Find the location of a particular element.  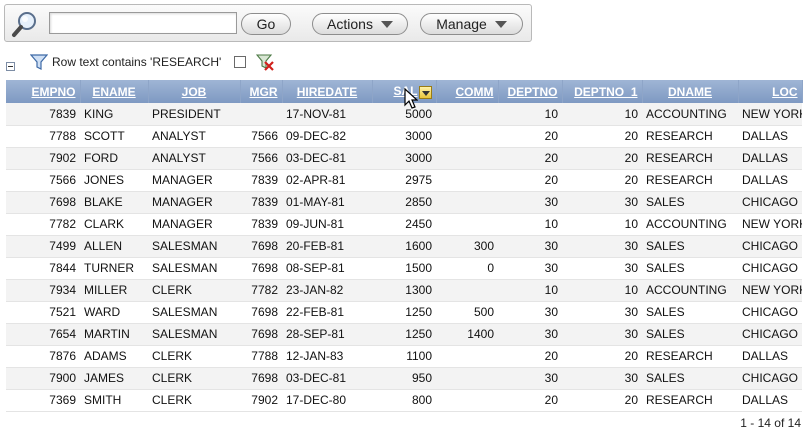

cell-hiredate: 09-DEC-82 is located at coordinates (327, 136).